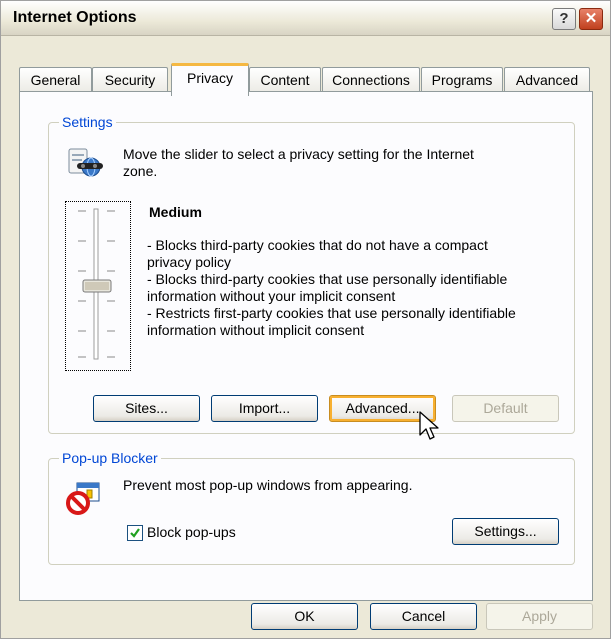  Describe the element at coordinates (371, 79) in the screenshot. I see `tab-connections: Connections` at that location.